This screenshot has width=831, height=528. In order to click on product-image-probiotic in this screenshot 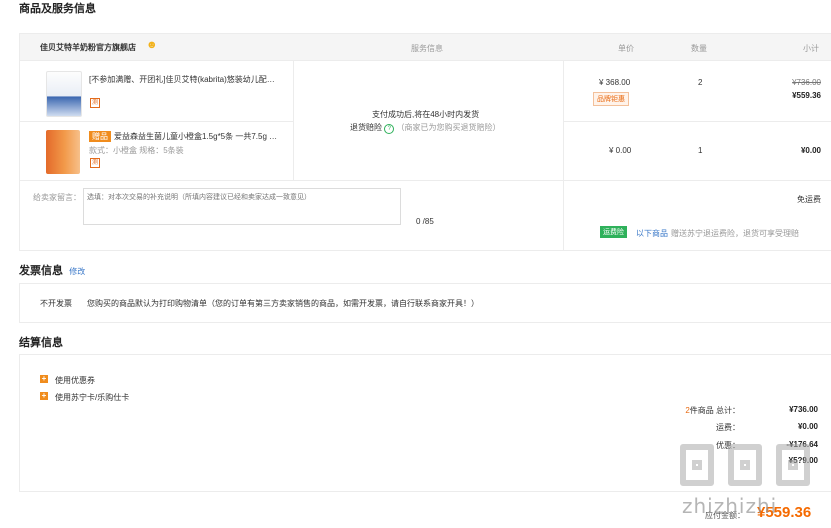, I will do `click(63, 152)`.